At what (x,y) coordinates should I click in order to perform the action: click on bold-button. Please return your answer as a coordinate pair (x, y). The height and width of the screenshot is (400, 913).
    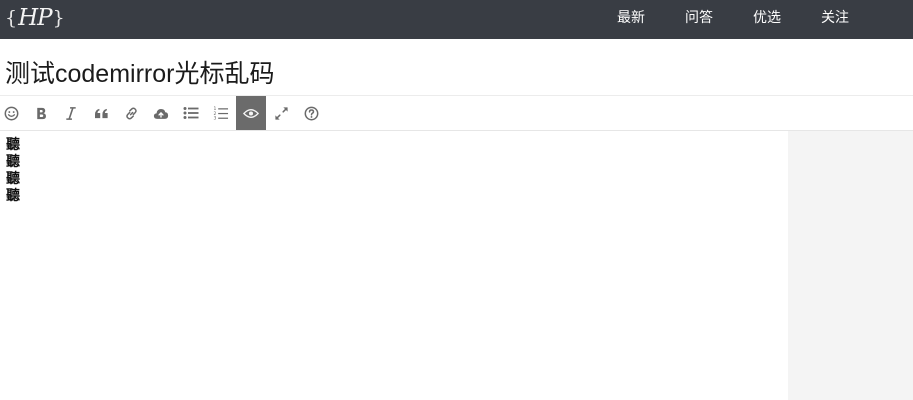
    Looking at the image, I should click on (41, 113).